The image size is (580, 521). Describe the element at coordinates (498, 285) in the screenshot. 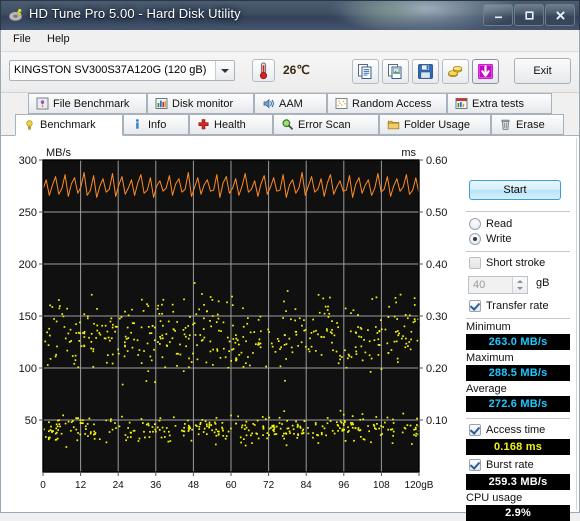

I see `short-stroke-stepper: 40` at that location.